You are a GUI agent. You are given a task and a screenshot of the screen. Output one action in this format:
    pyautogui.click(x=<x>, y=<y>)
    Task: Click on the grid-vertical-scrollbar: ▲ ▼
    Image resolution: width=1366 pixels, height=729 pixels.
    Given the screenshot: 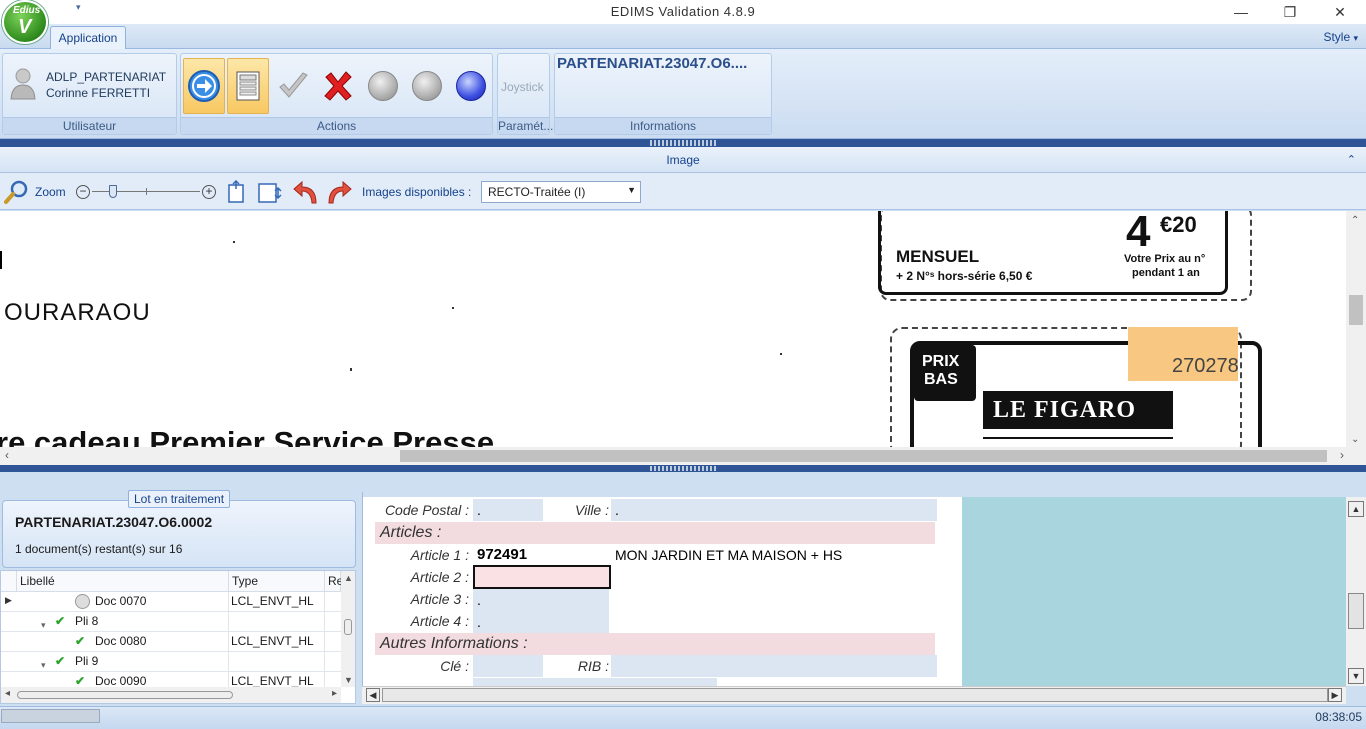 What is the action you would take?
    pyautogui.click(x=348, y=629)
    